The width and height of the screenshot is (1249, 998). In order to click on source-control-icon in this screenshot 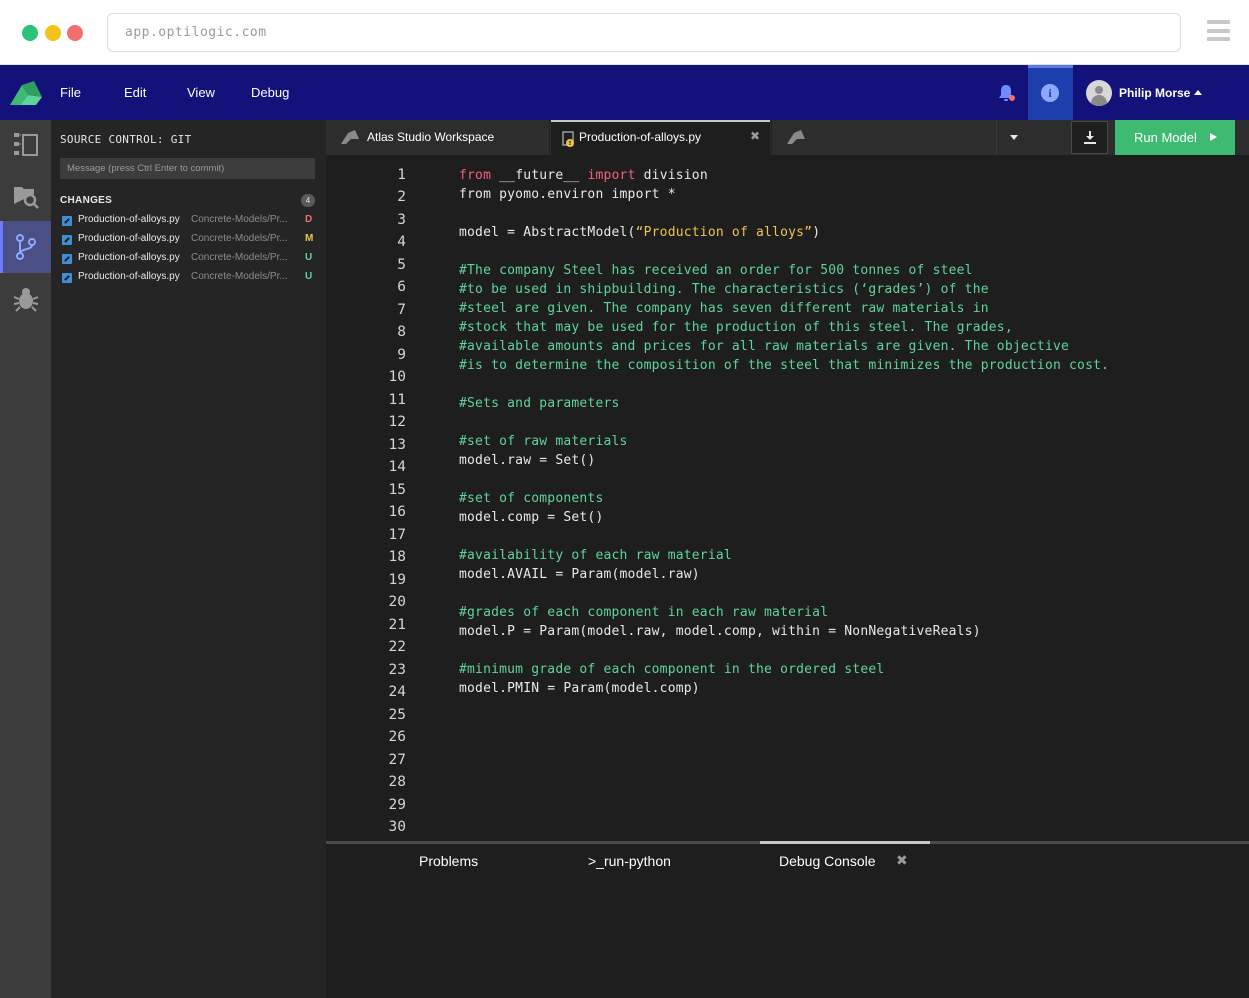, I will do `click(26, 247)`.